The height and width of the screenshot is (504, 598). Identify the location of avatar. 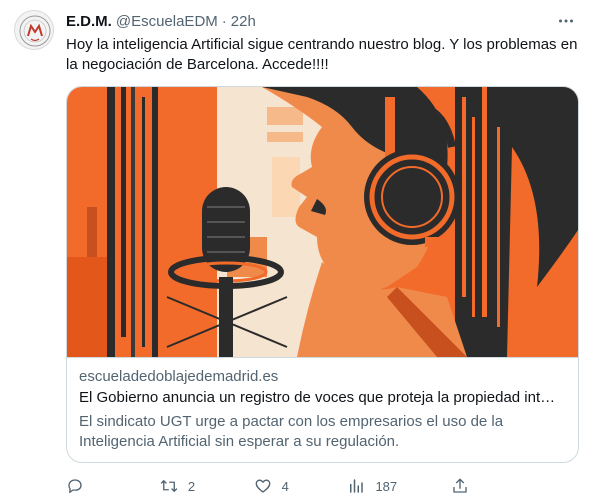
(34, 30).